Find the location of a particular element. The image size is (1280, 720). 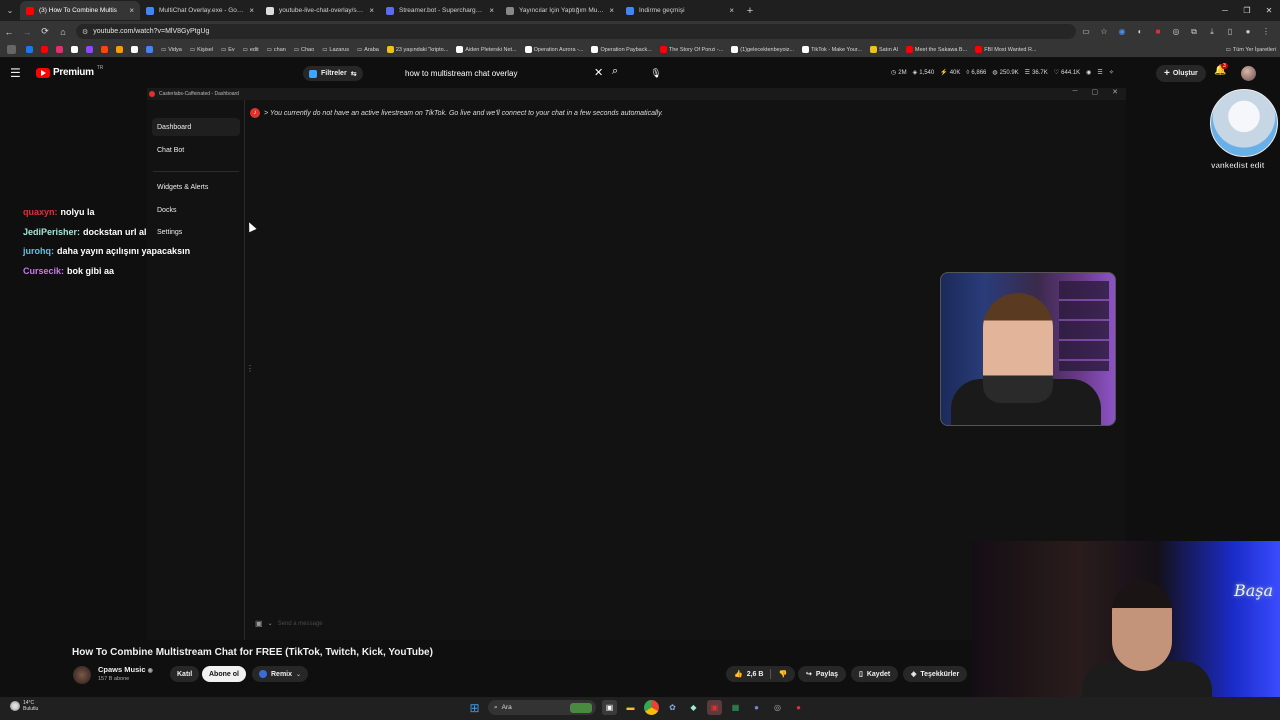

user-avatar is located at coordinates (1248, 73).